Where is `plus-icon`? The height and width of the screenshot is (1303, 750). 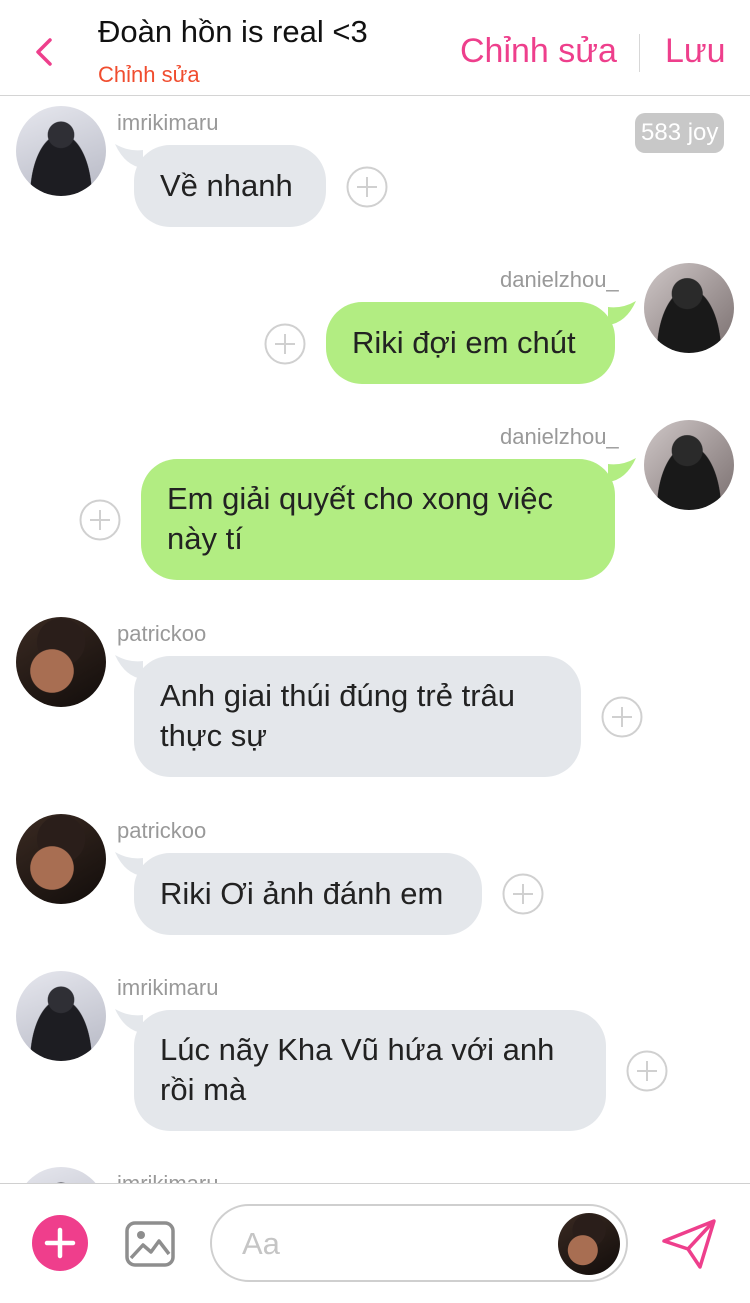
plus-icon is located at coordinates (60, 1243).